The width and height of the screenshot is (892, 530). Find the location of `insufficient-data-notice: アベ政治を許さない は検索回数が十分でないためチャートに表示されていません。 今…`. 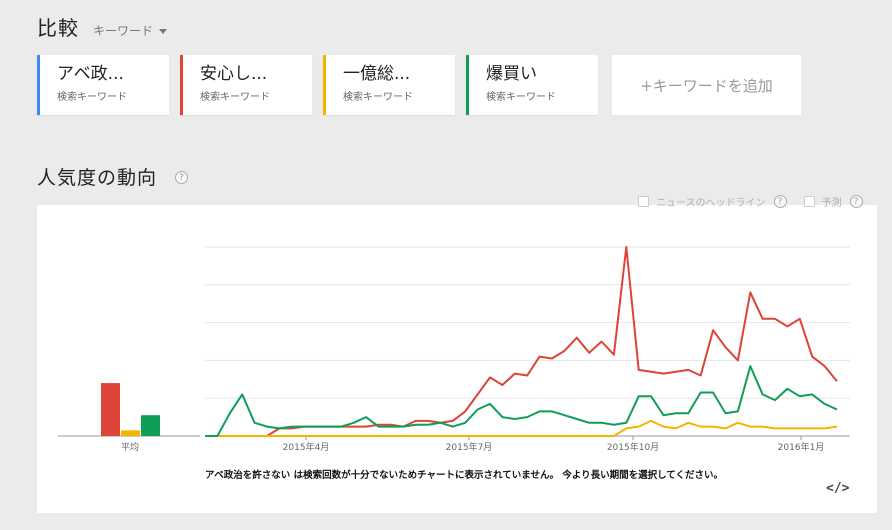

insufficient-data-notice: アベ政治を許さない は検索回数が十分でないためチャートに表示されていません。 今… is located at coordinates (464, 475).